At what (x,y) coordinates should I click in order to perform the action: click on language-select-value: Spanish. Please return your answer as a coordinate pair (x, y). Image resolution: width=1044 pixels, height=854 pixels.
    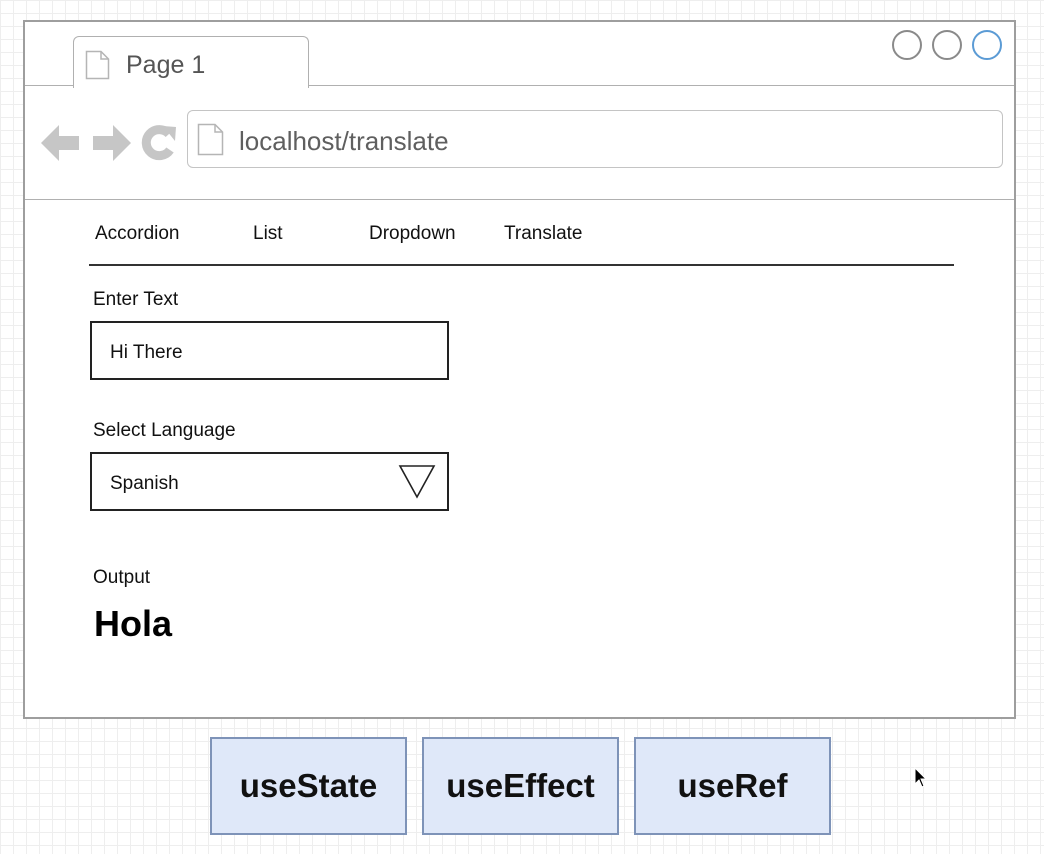
    Looking at the image, I should click on (144, 483).